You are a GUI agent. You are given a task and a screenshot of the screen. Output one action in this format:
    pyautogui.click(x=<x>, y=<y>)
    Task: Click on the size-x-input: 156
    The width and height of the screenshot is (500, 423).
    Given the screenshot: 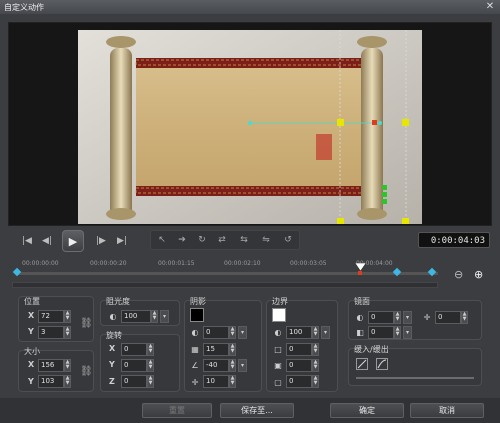 What is the action you would take?
    pyautogui.click(x=51, y=365)
    